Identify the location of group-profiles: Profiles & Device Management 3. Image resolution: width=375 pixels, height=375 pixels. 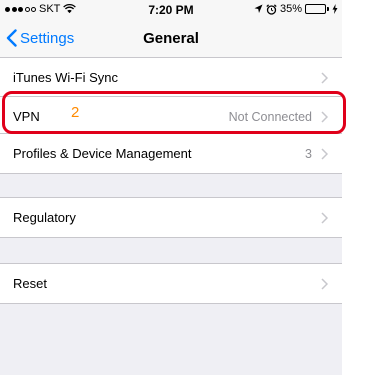
(171, 153).